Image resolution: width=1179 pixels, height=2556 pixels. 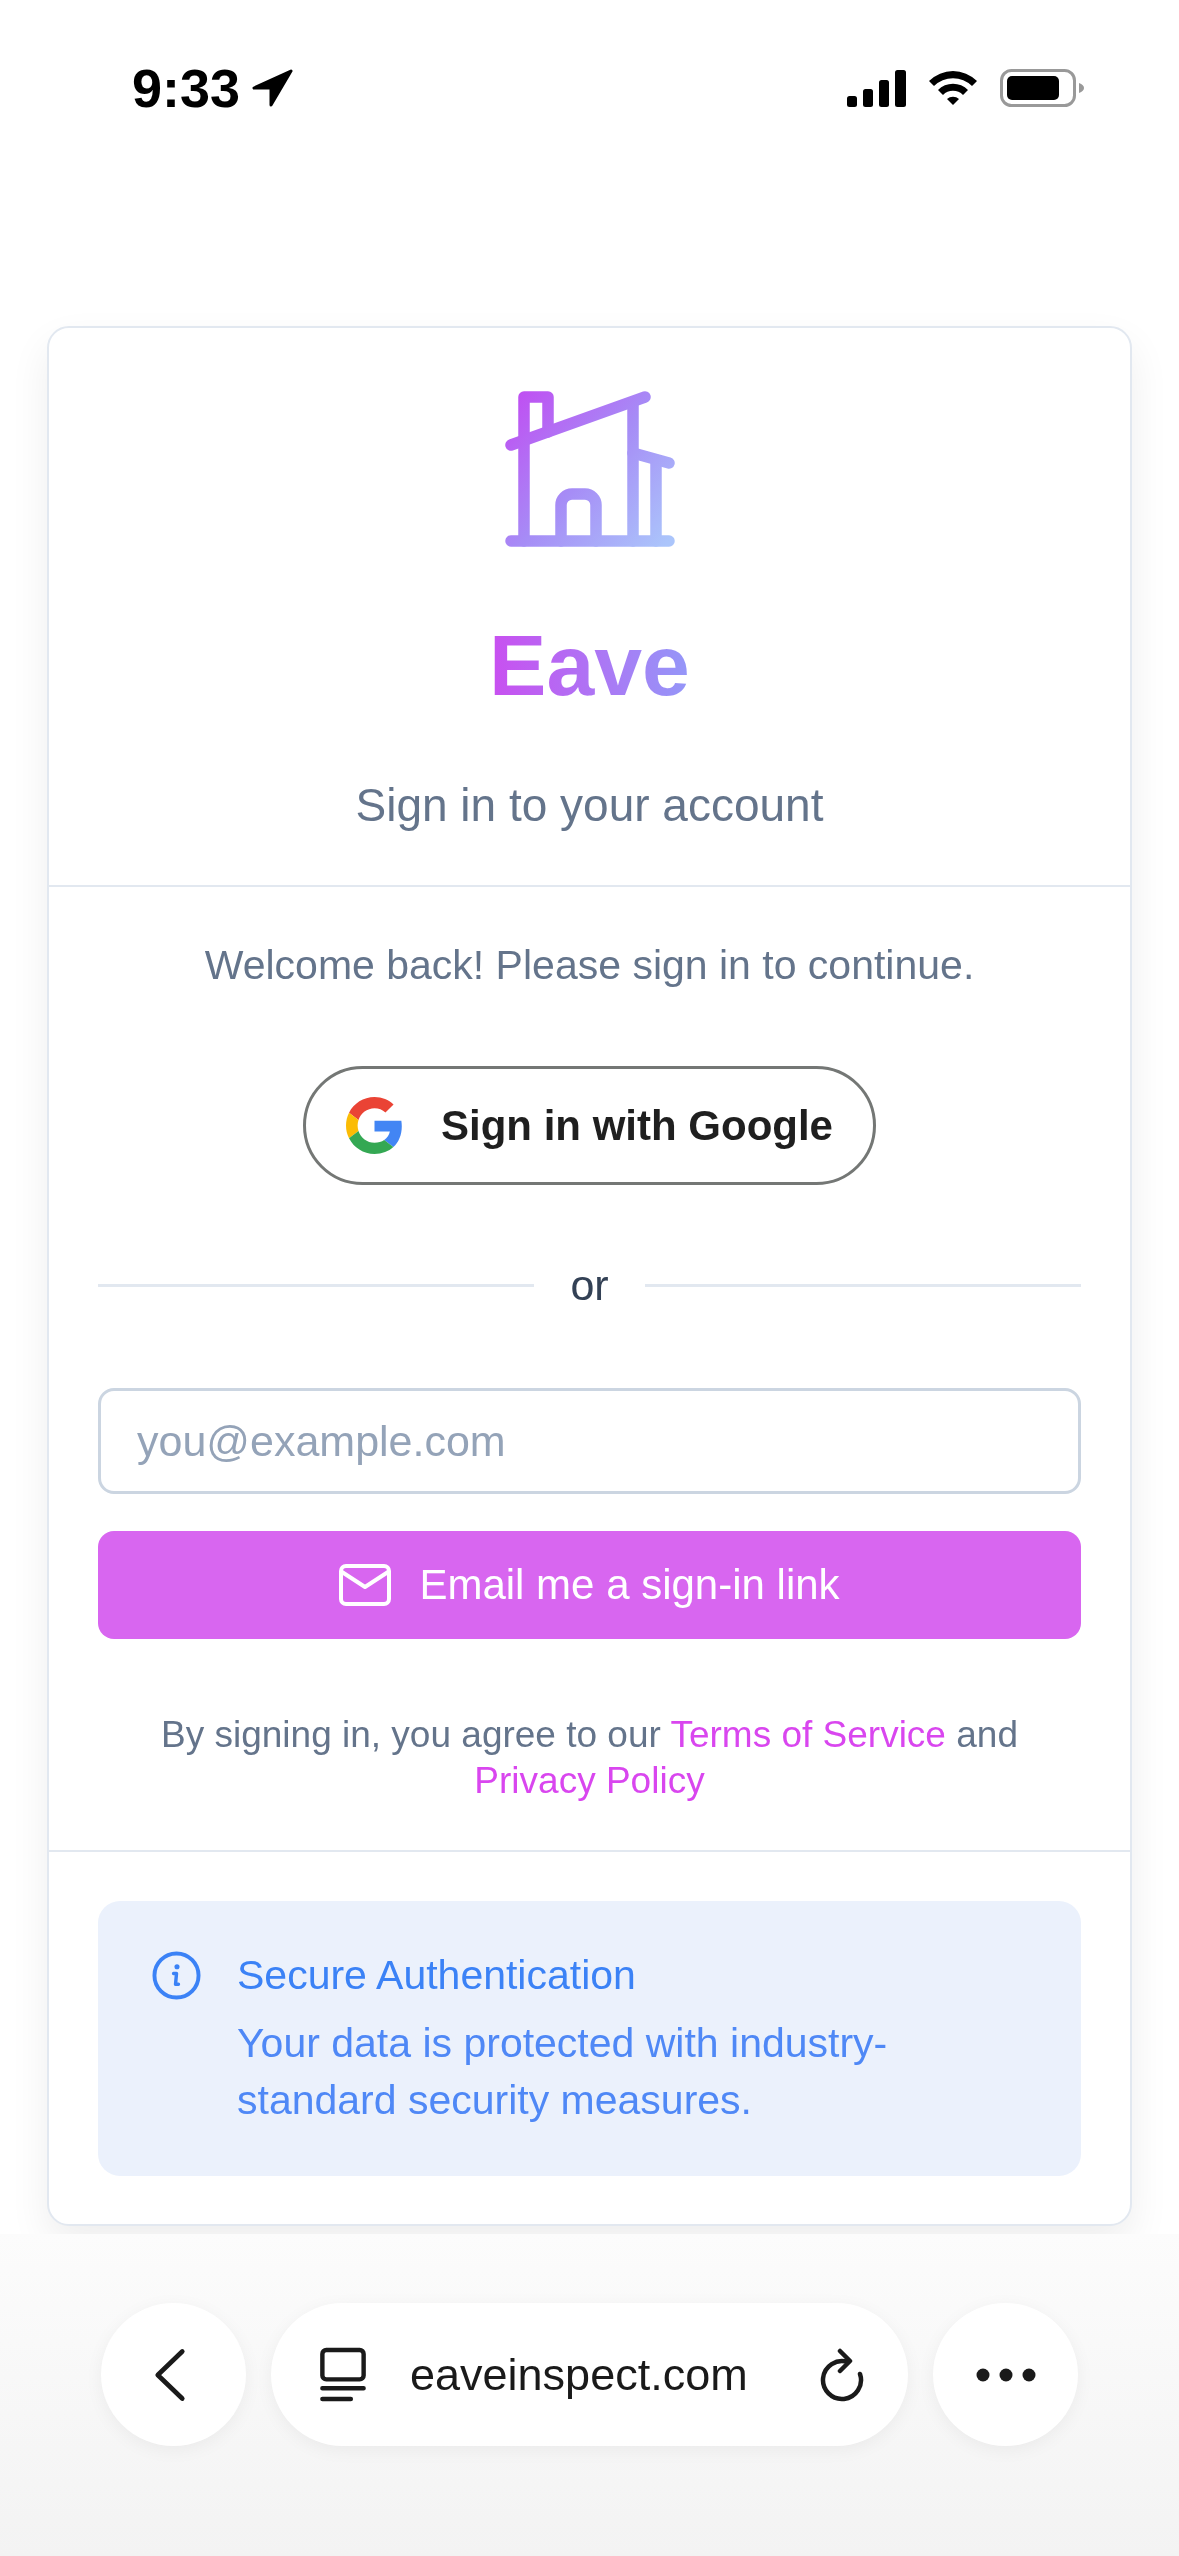 I want to click on separator-label: or, so click(x=589, y=1285).